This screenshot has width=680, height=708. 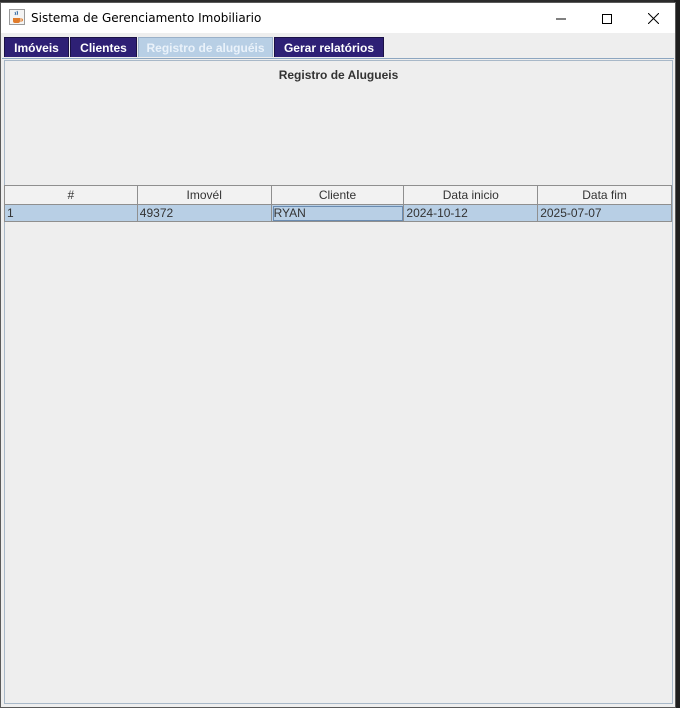 I want to click on cell-cliente: RYAN, so click(x=338, y=213).